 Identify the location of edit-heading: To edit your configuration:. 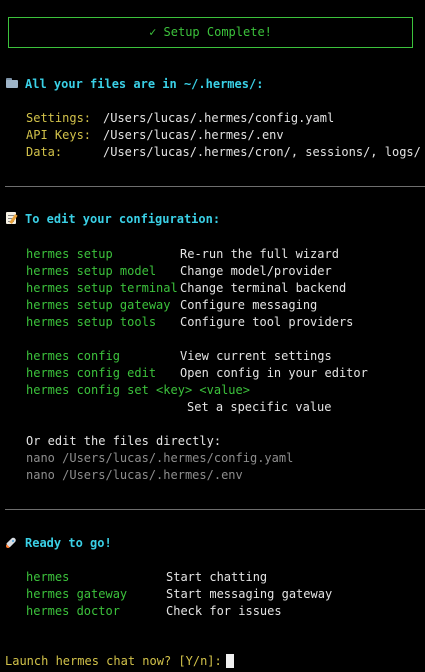
(112, 219).